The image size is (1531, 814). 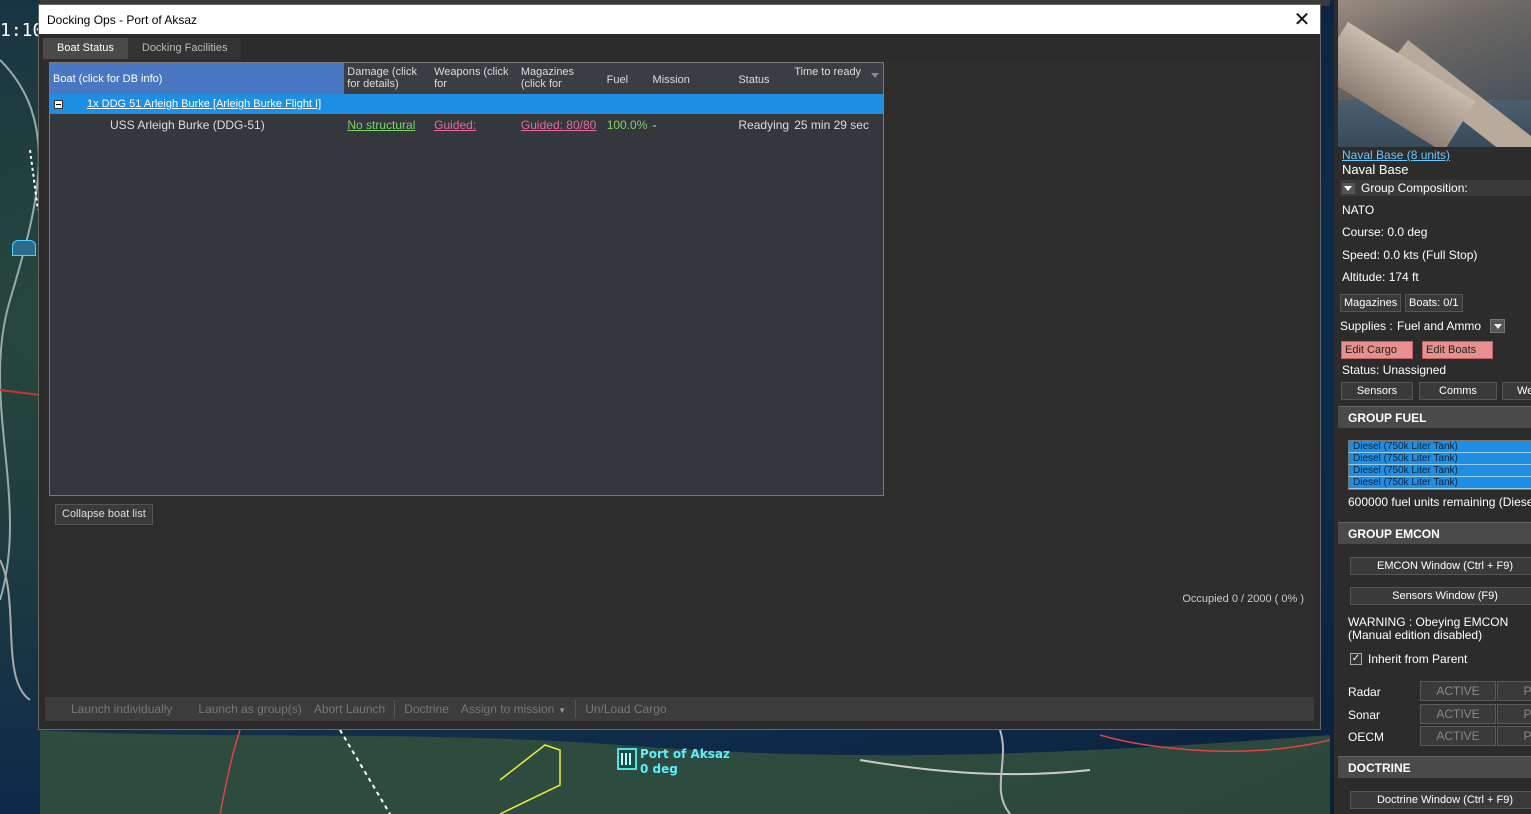 What do you see at coordinates (1514, 691) in the screenshot?
I see `radar-passive-toggle: PAS` at bounding box center [1514, 691].